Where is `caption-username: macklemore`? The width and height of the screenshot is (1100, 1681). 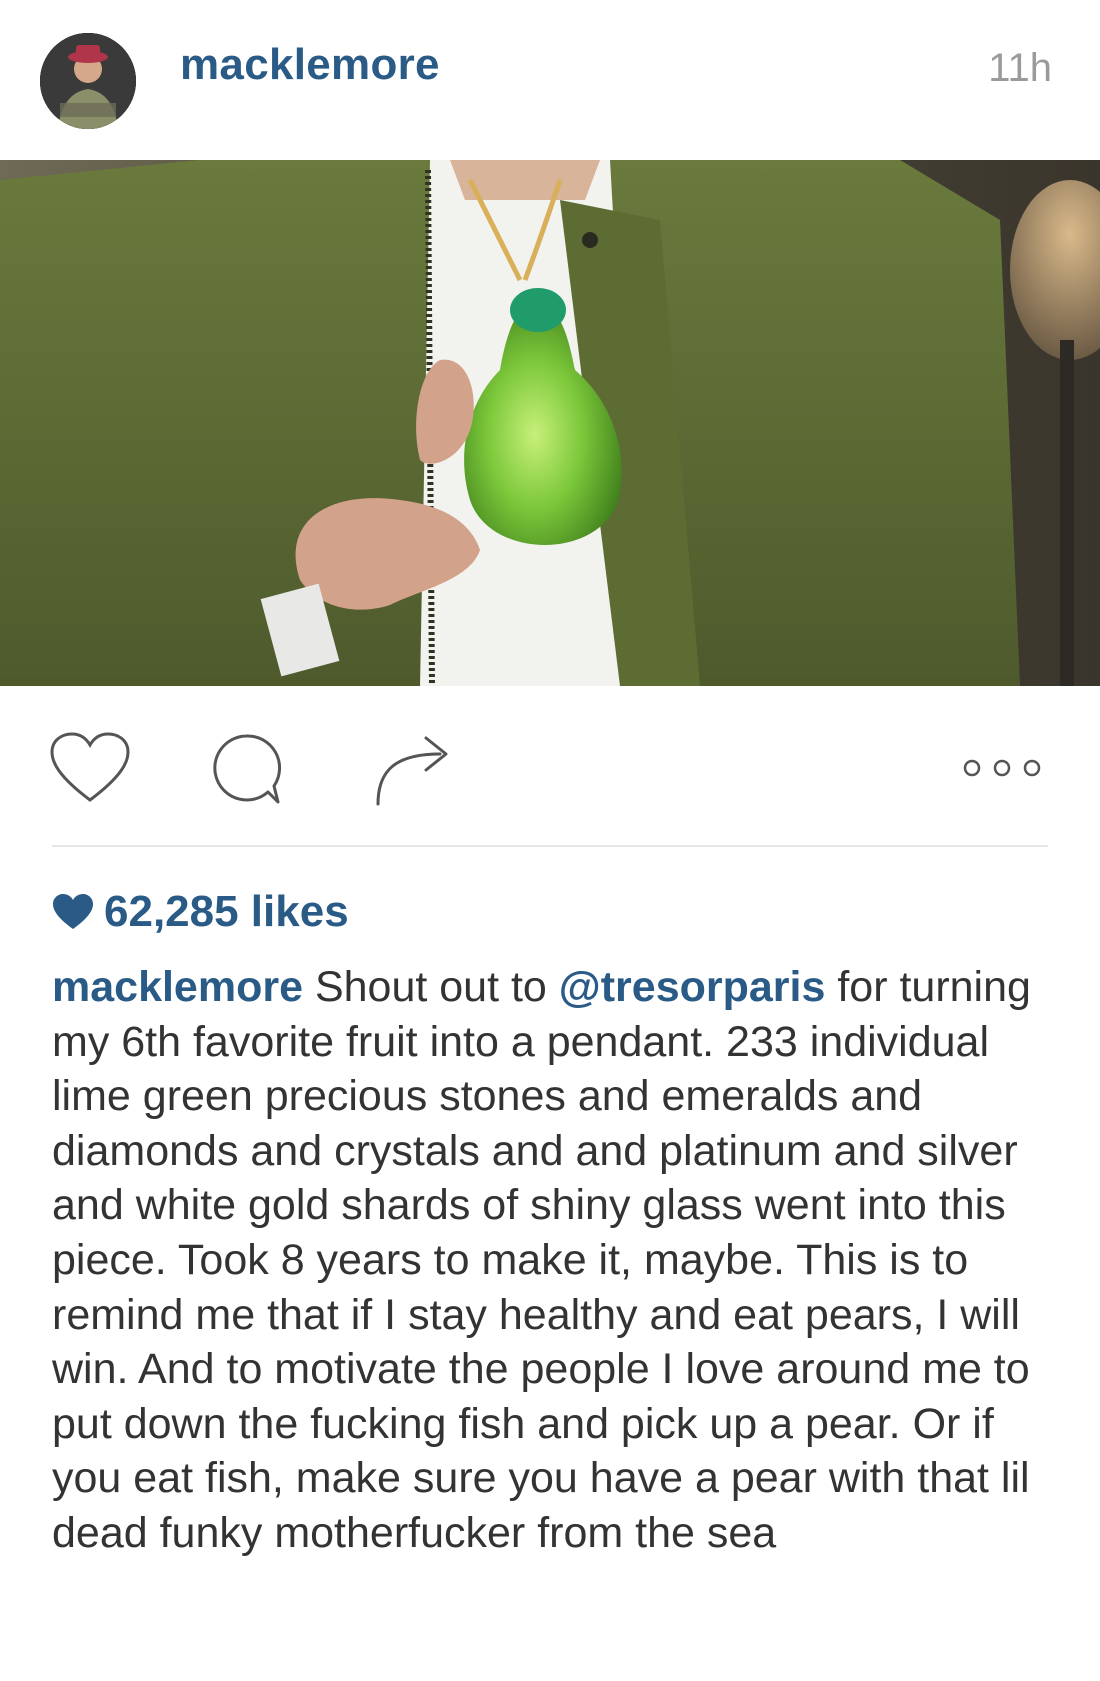 caption-username: macklemore is located at coordinates (177, 987).